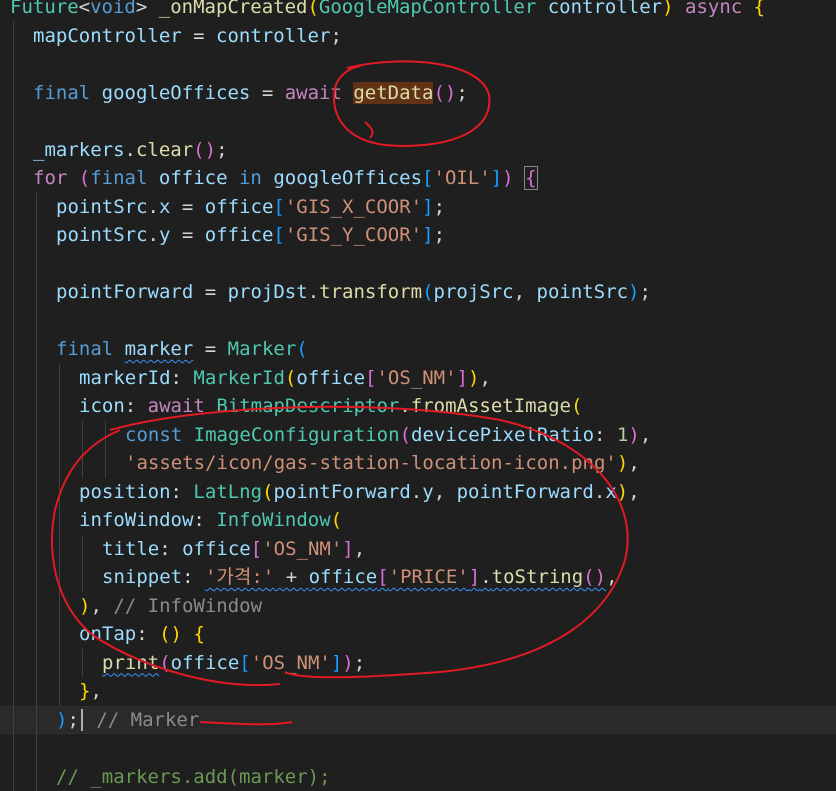 The width and height of the screenshot is (836, 791). Describe the element at coordinates (393, 93) in the screenshot. I see `code-token: getData` at that location.